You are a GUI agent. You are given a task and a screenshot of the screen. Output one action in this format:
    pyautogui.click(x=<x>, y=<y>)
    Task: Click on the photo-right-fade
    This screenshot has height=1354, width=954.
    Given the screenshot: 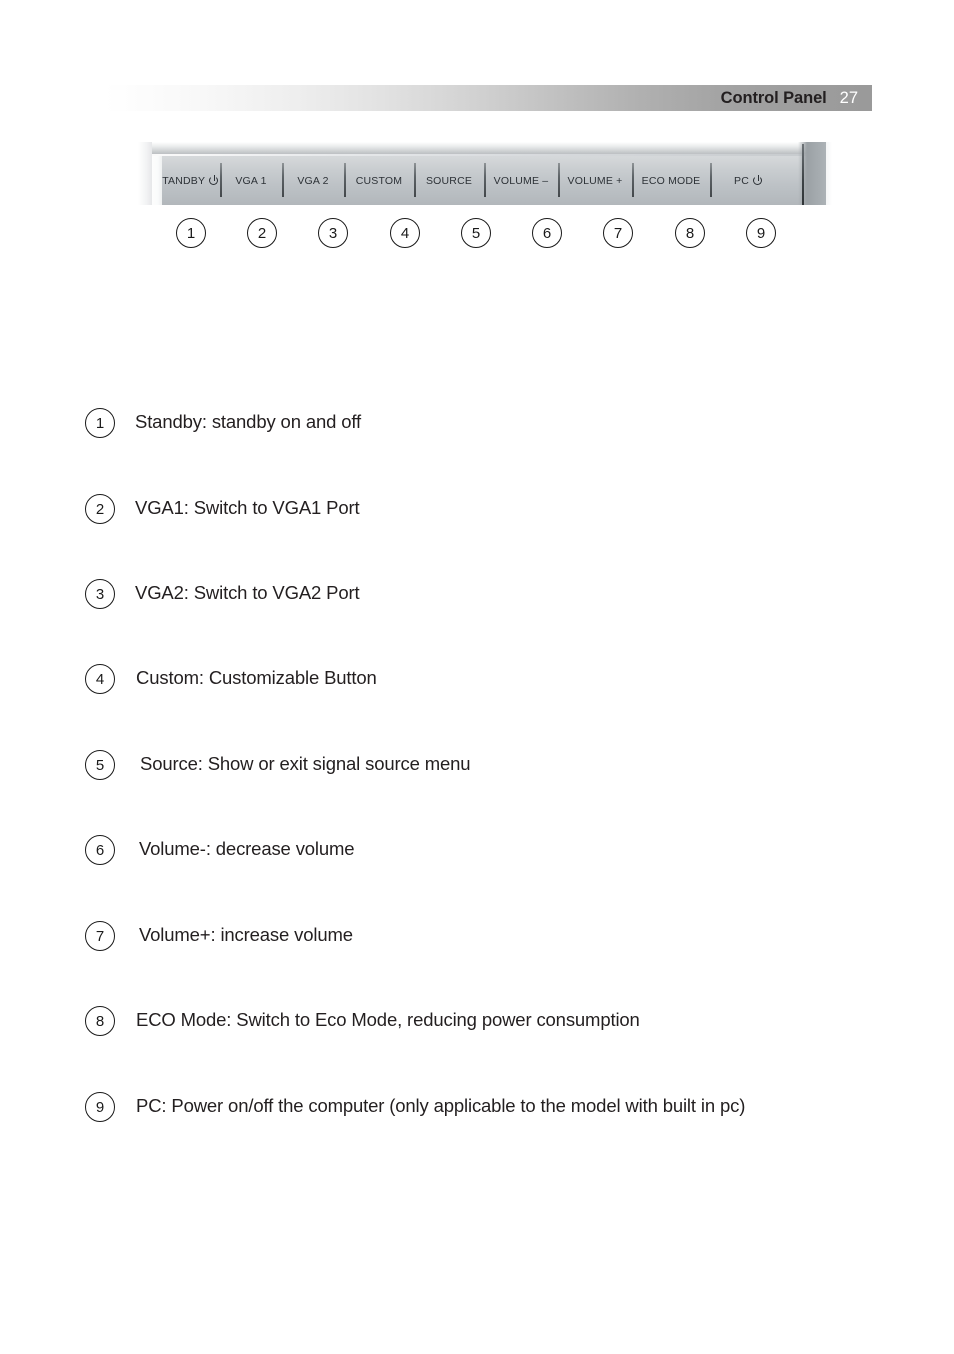 What is the action you would take?
    pyautogui.click(x=829, y=173)
    